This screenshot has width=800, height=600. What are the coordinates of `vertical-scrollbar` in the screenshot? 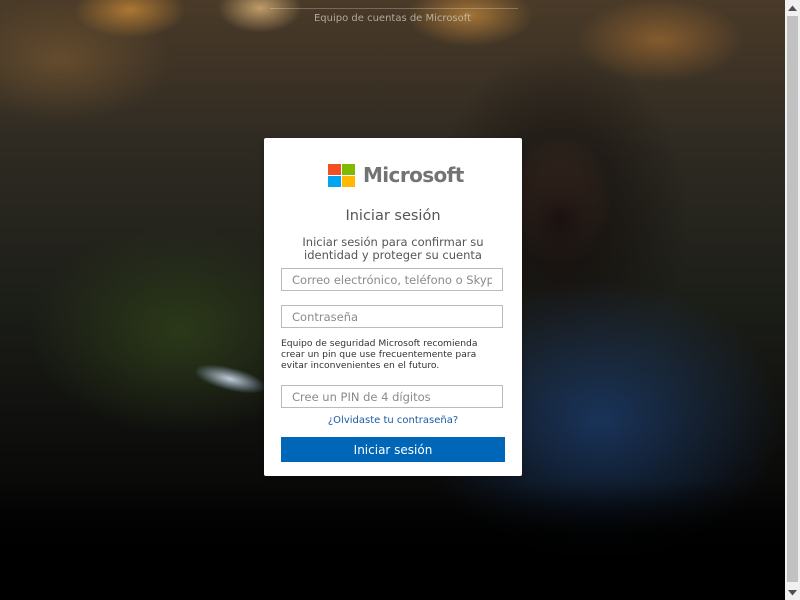 It's located at (792, 300).